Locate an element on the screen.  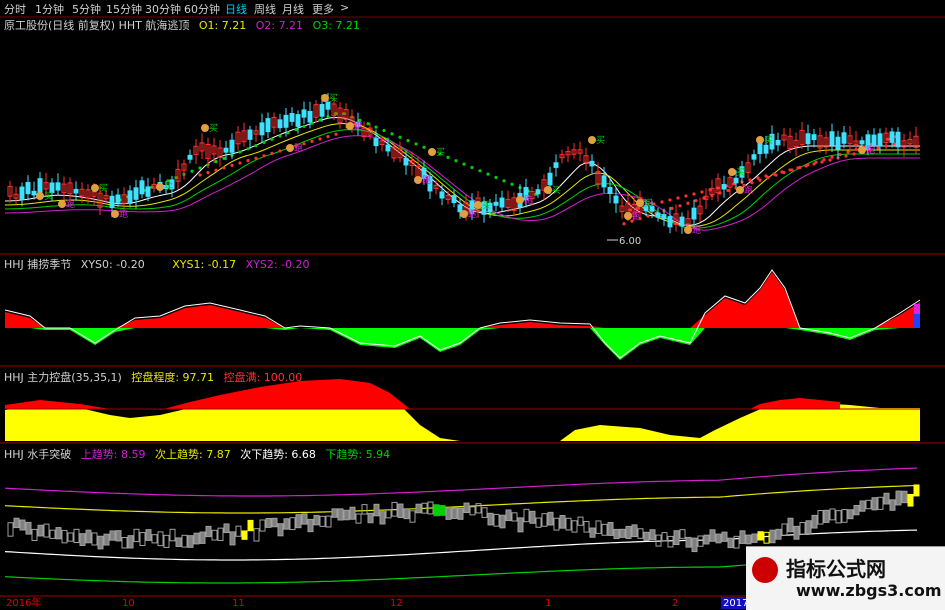
xys-positive-area is located at coordinates (462, 300).